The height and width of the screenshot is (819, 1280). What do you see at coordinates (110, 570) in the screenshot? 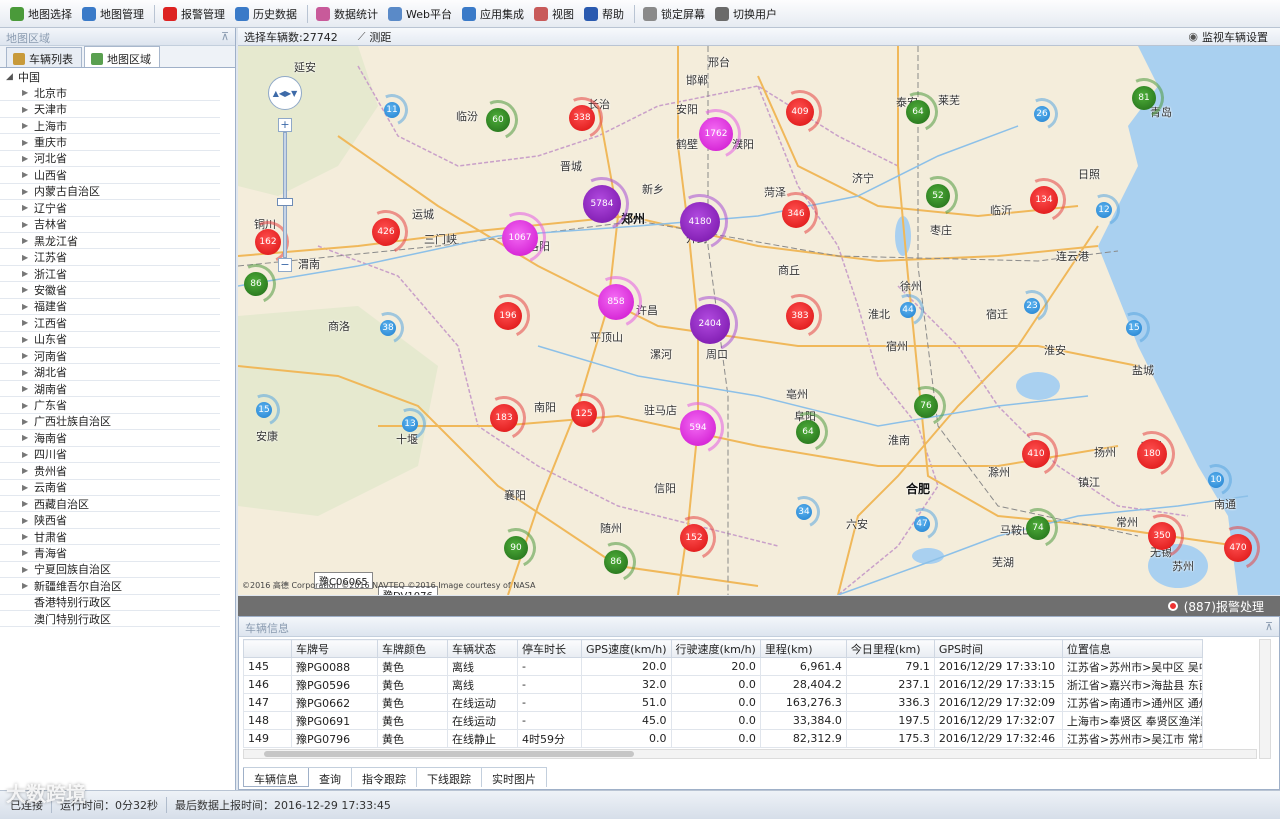
I see `tree-item: ▶ 宁夏回族自治区` at bounding box center [110, 570].